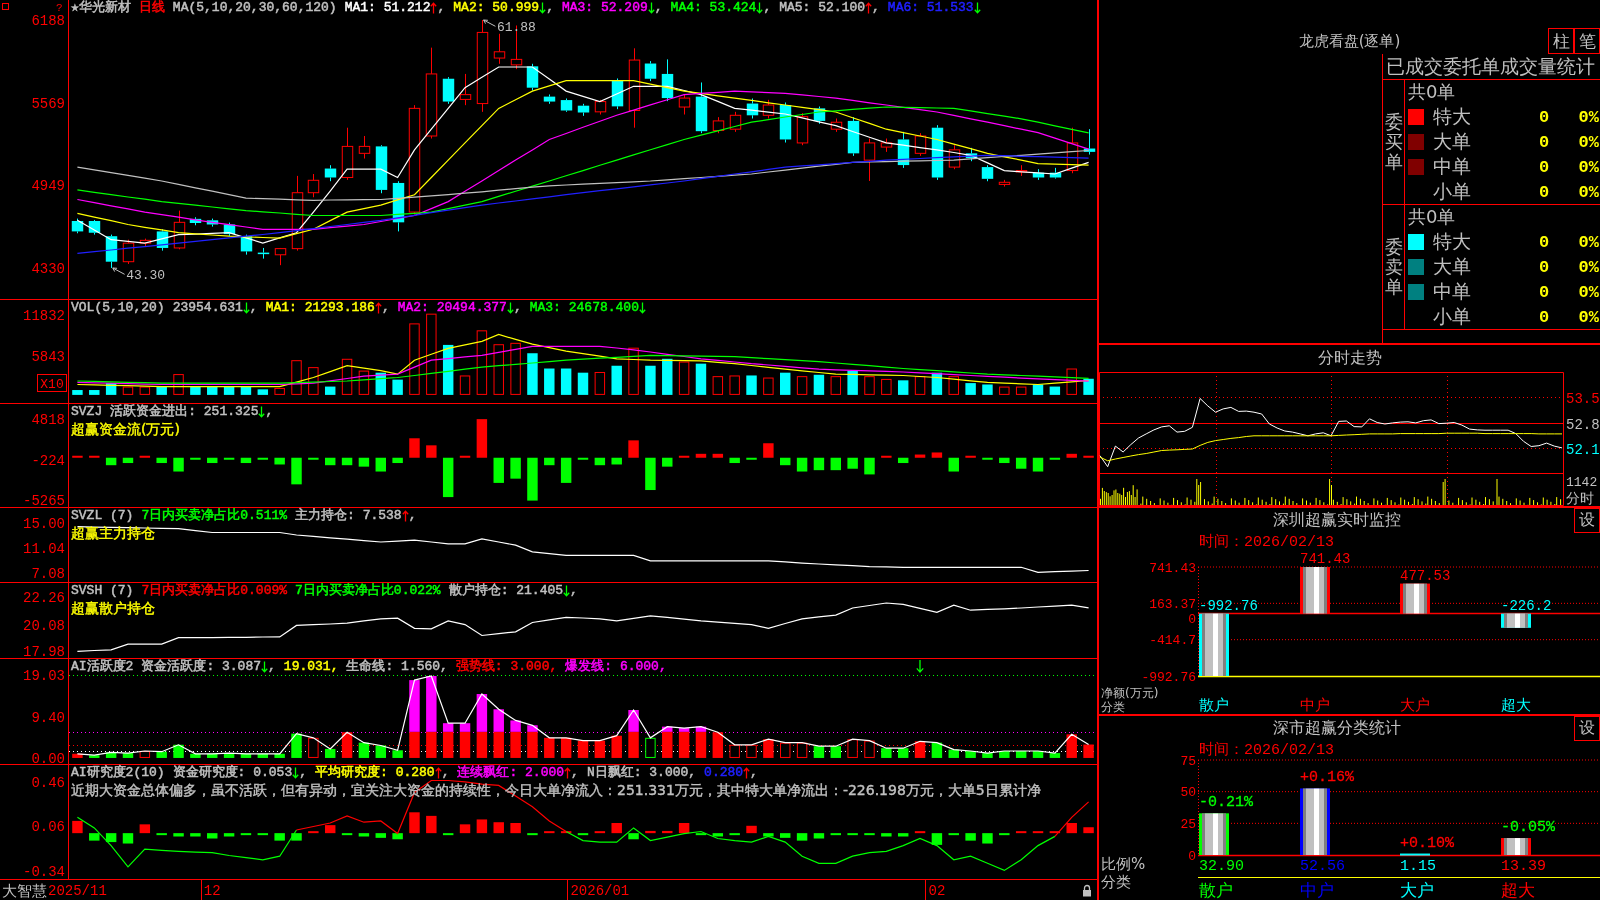 The image size is (1600, 900). Describe the element at coordinates (1172, 641) in the screenshot. I see `axis-label: -414.7` at that location.